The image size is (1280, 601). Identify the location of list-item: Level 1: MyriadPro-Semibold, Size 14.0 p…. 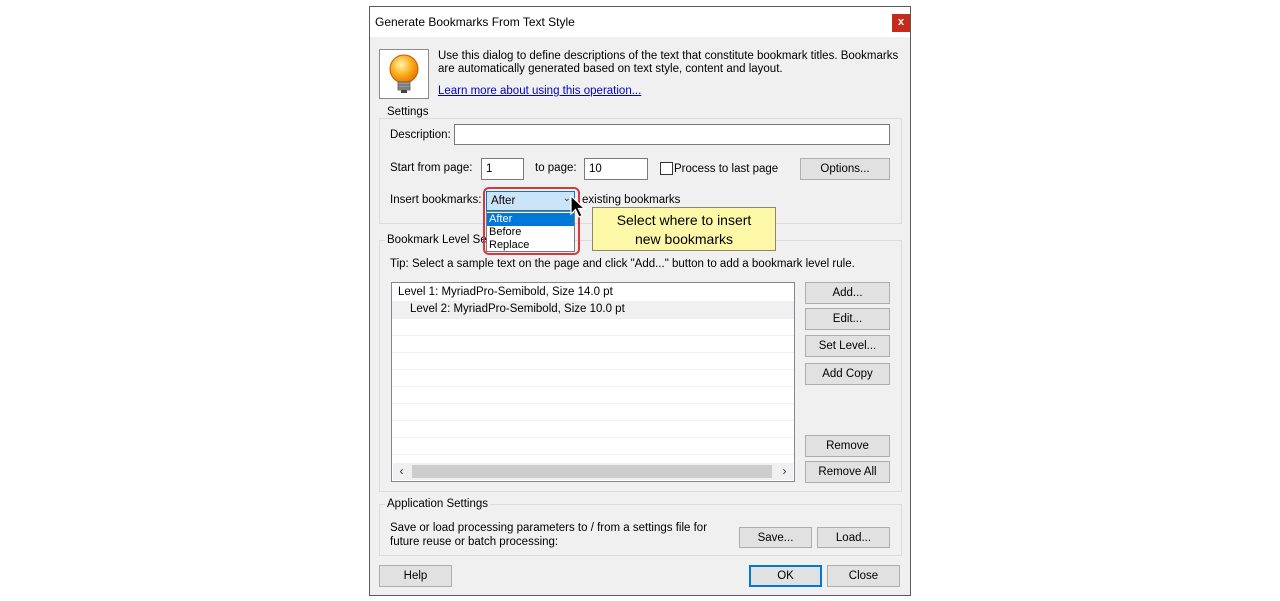
(593, 293).